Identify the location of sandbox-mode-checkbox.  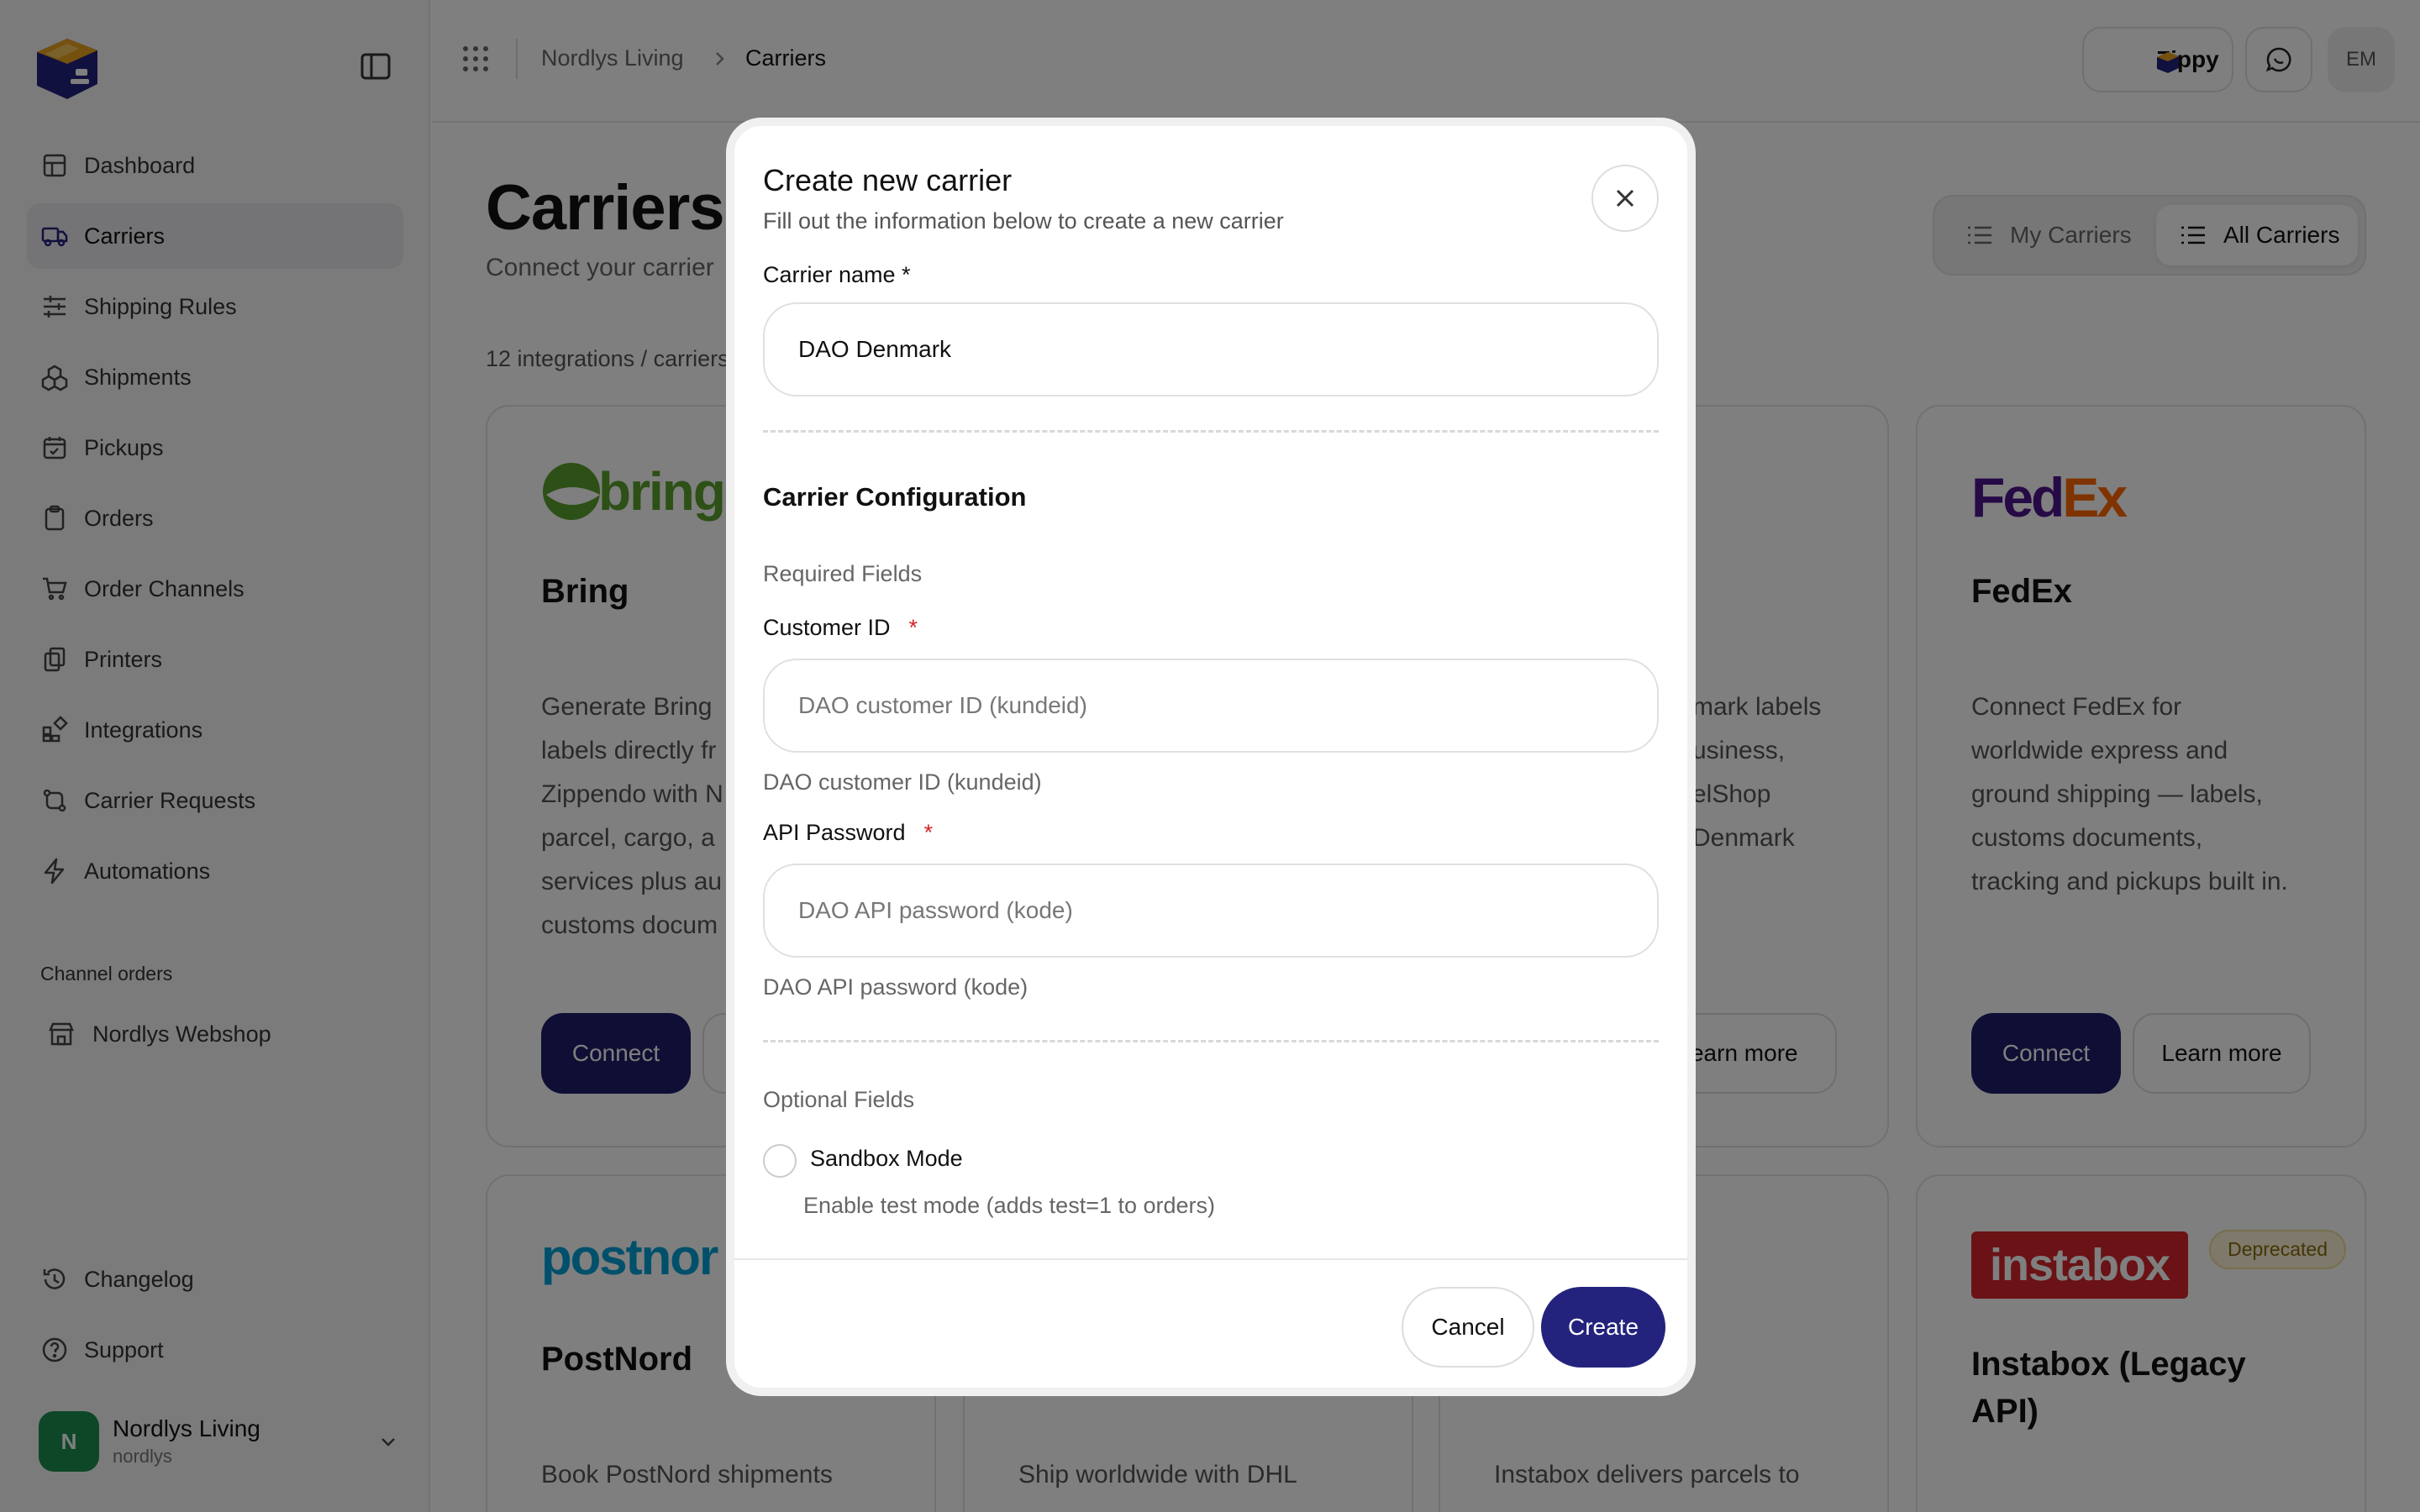
(780, 1161).